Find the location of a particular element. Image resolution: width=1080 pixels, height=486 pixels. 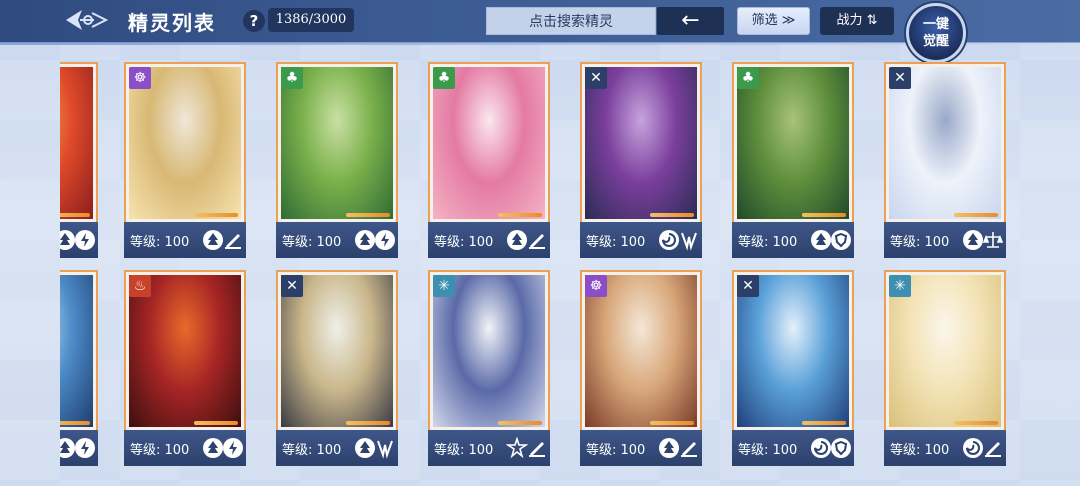

demon-element-icon: ☸ is located at coordinates (140, 78).